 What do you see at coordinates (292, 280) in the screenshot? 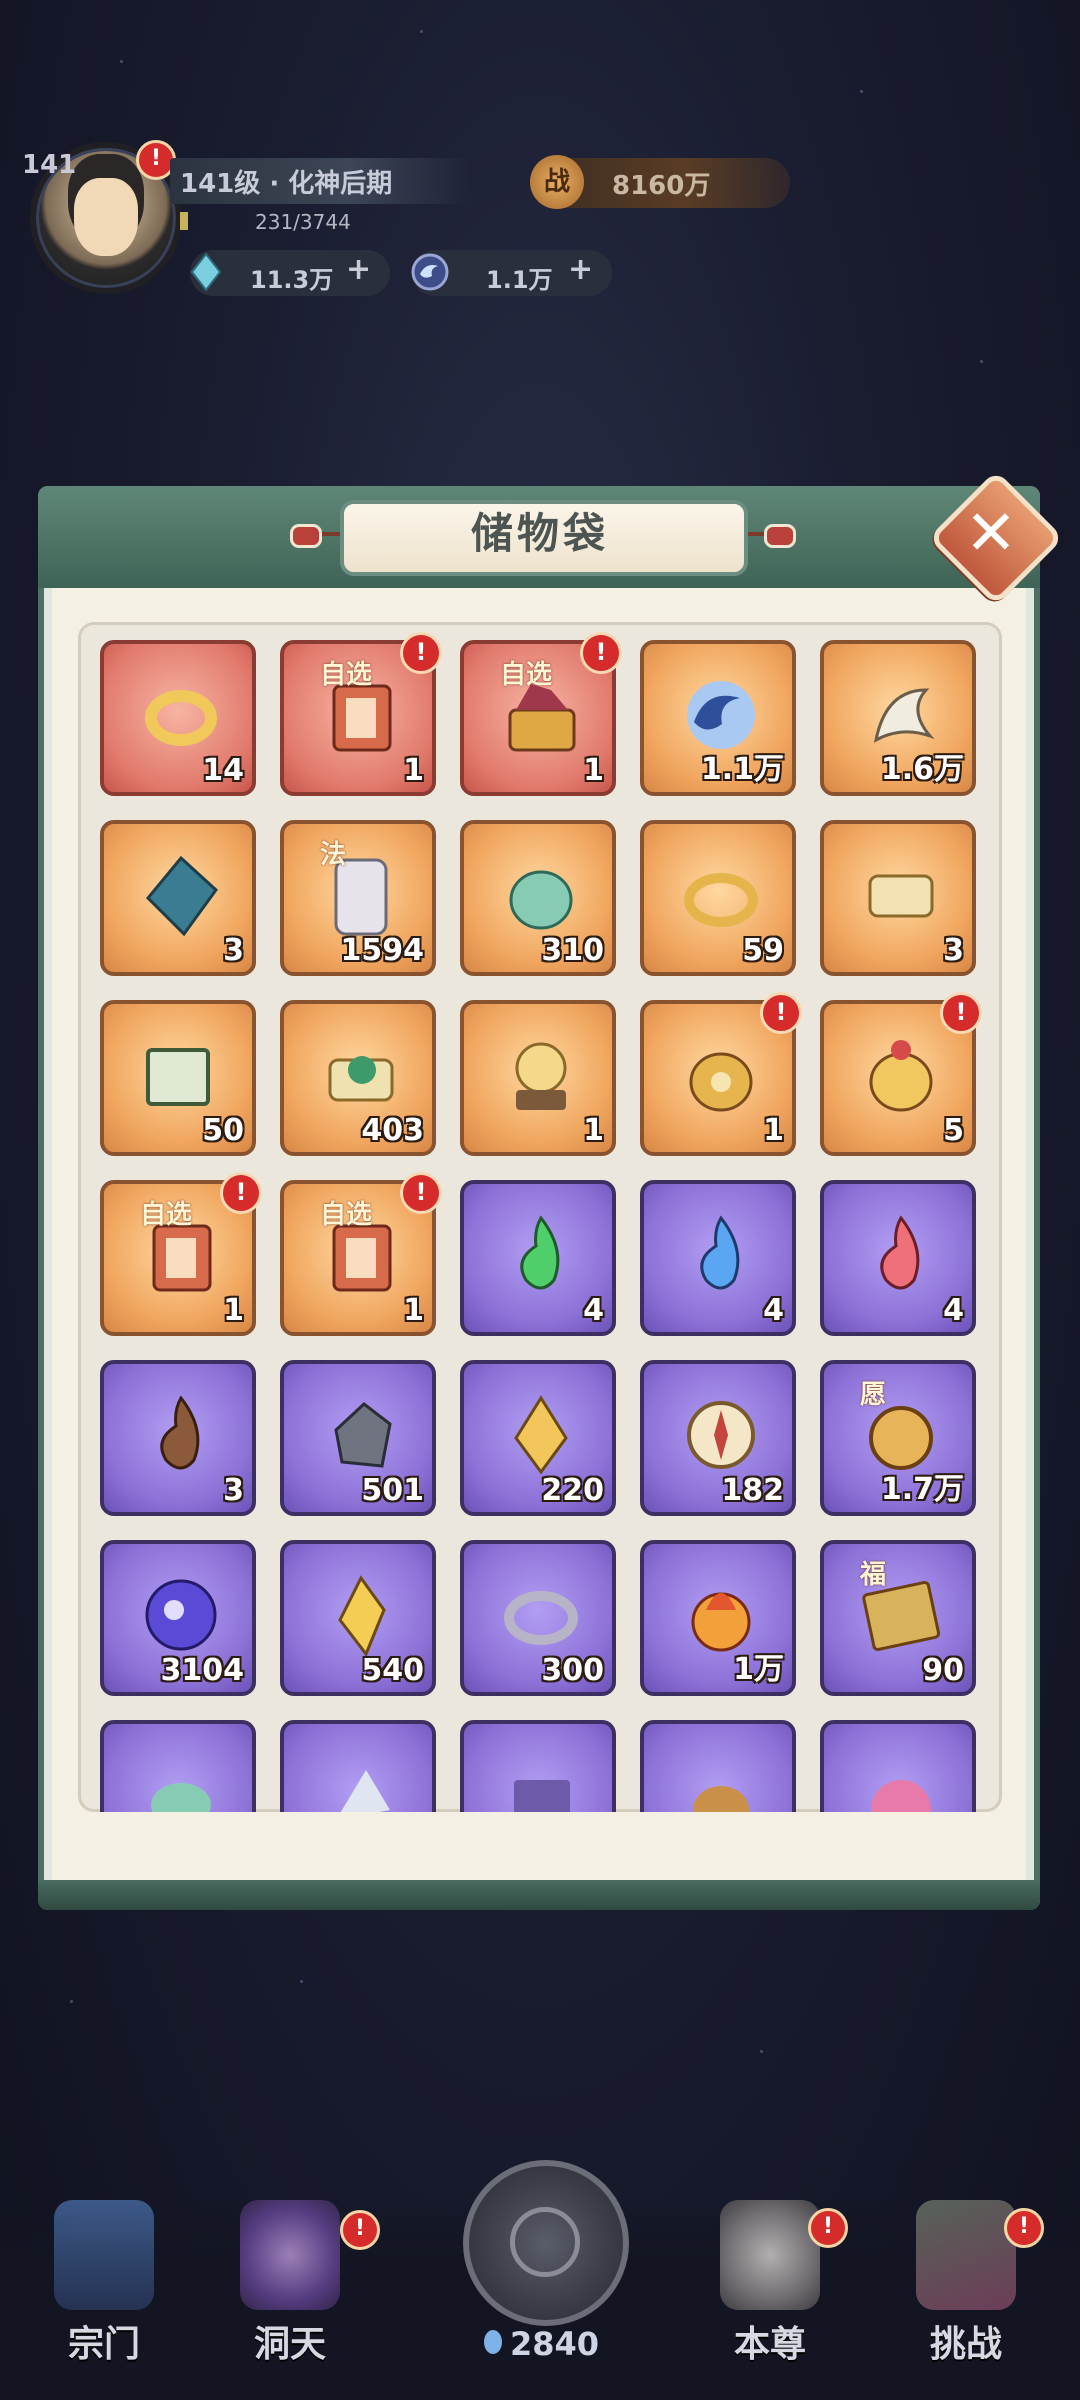
I see `crystal-value: 11.3万` at bounding box center [292, 280].